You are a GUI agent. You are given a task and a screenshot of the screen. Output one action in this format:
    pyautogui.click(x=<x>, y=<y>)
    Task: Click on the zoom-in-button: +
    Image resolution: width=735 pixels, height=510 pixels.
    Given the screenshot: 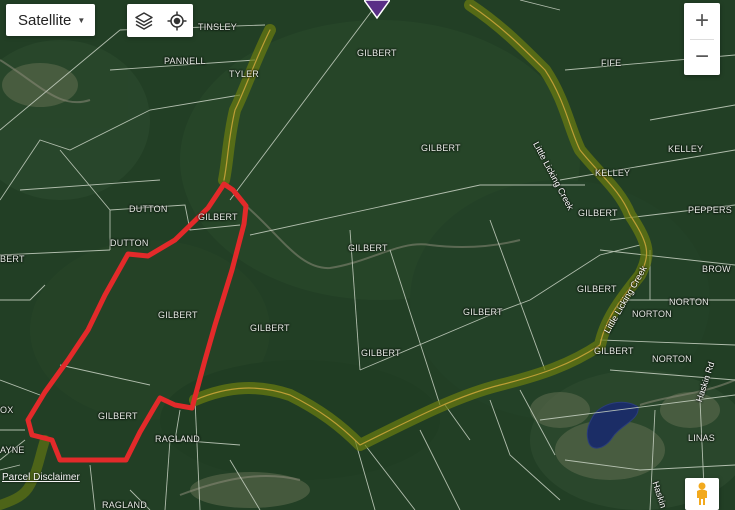 What is the action you would take?
    pyautogui.click(x=702, y=21)
    